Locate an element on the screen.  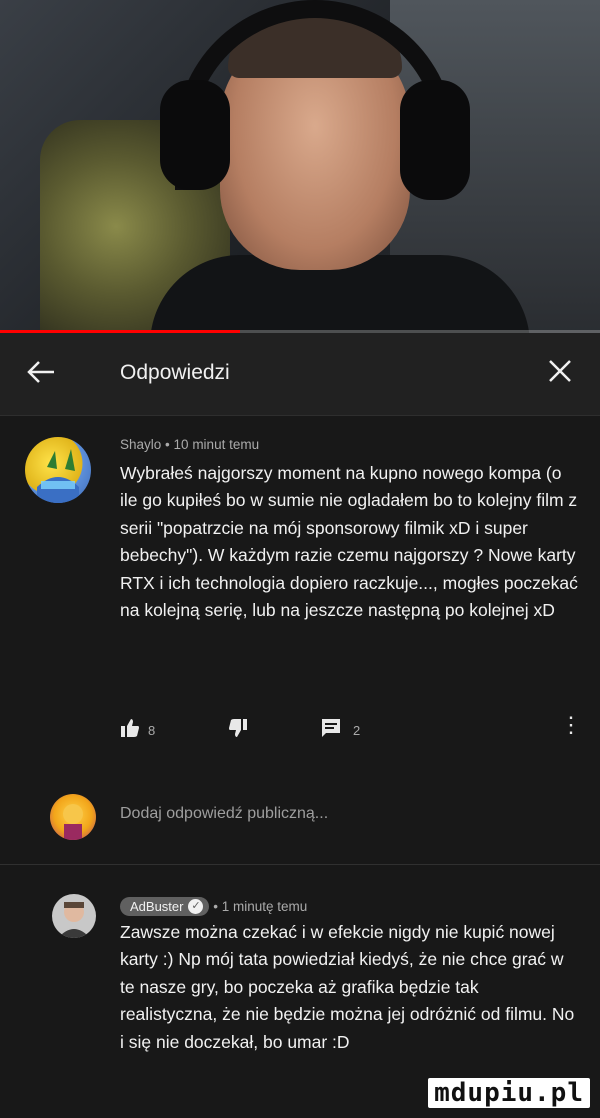
comment-meta: Shaylo • 10 minut temu is located at coordinates (189, 444).